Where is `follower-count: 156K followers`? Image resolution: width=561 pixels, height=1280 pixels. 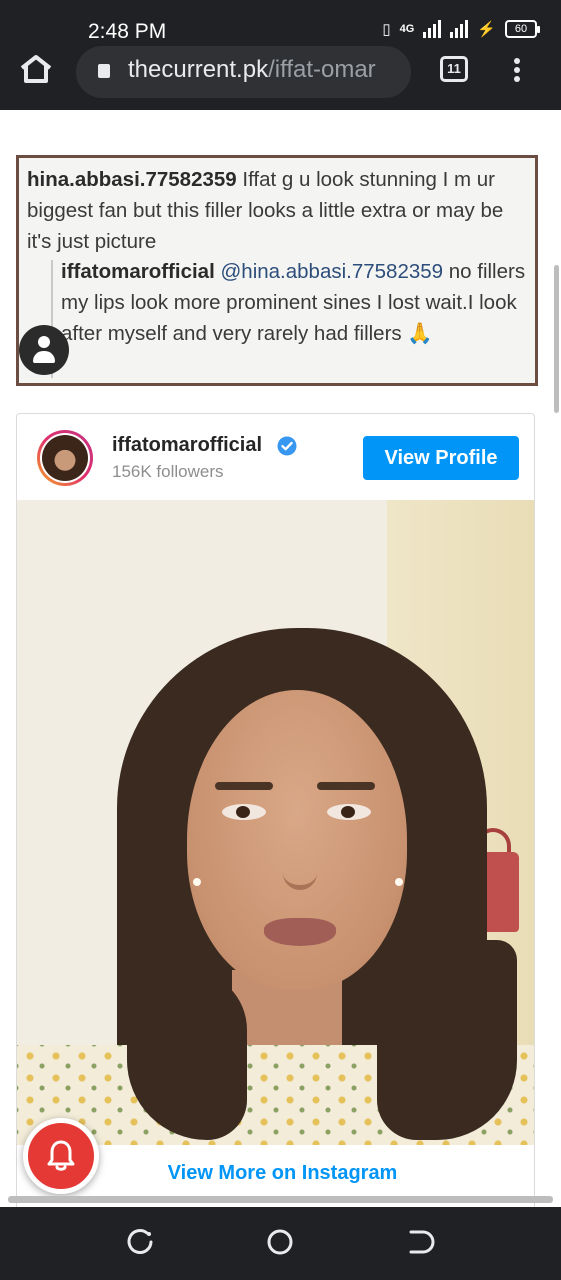 follower-count: 156K followers is located at coordinates (168, 471).